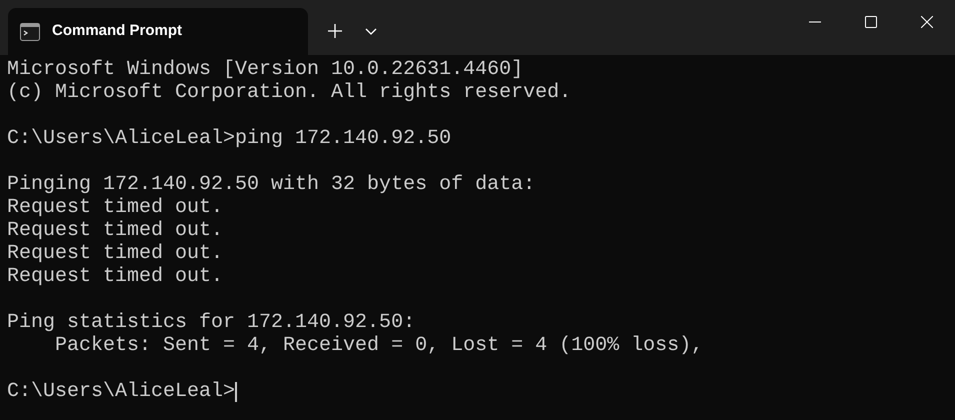  What do you see at coordinates (815, 22) in the screenshot?
I see `minimize-icon` at bounding box center [815, 22].